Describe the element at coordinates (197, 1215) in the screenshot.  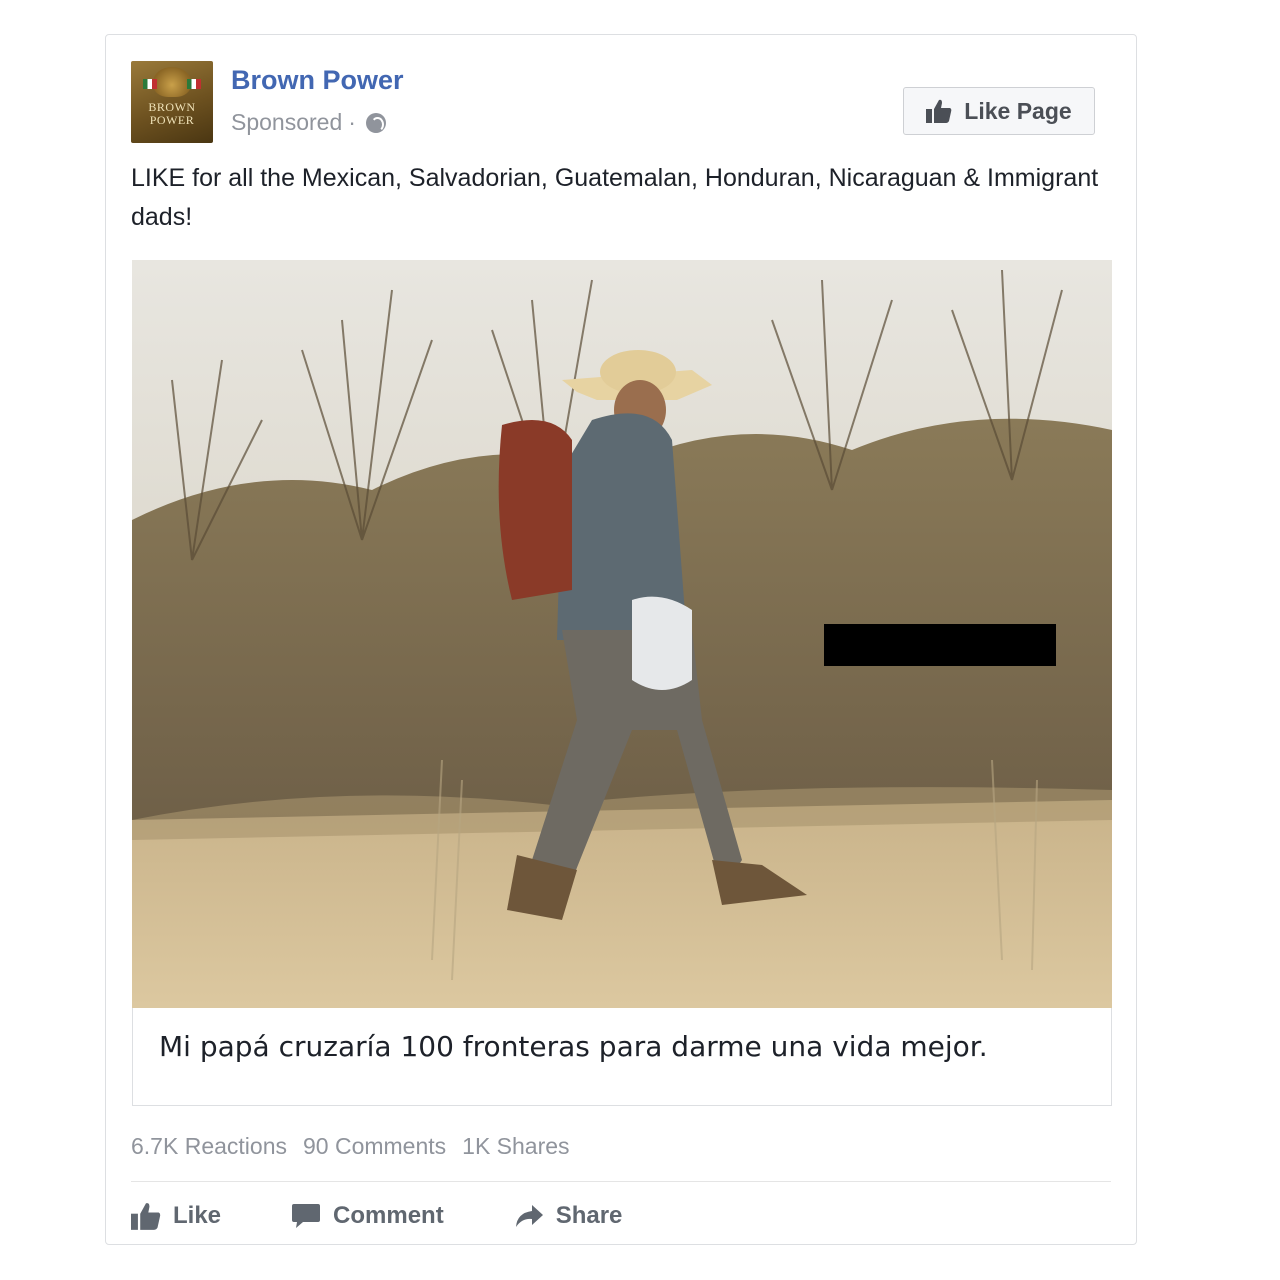
I see `like-label: Like` at that location.